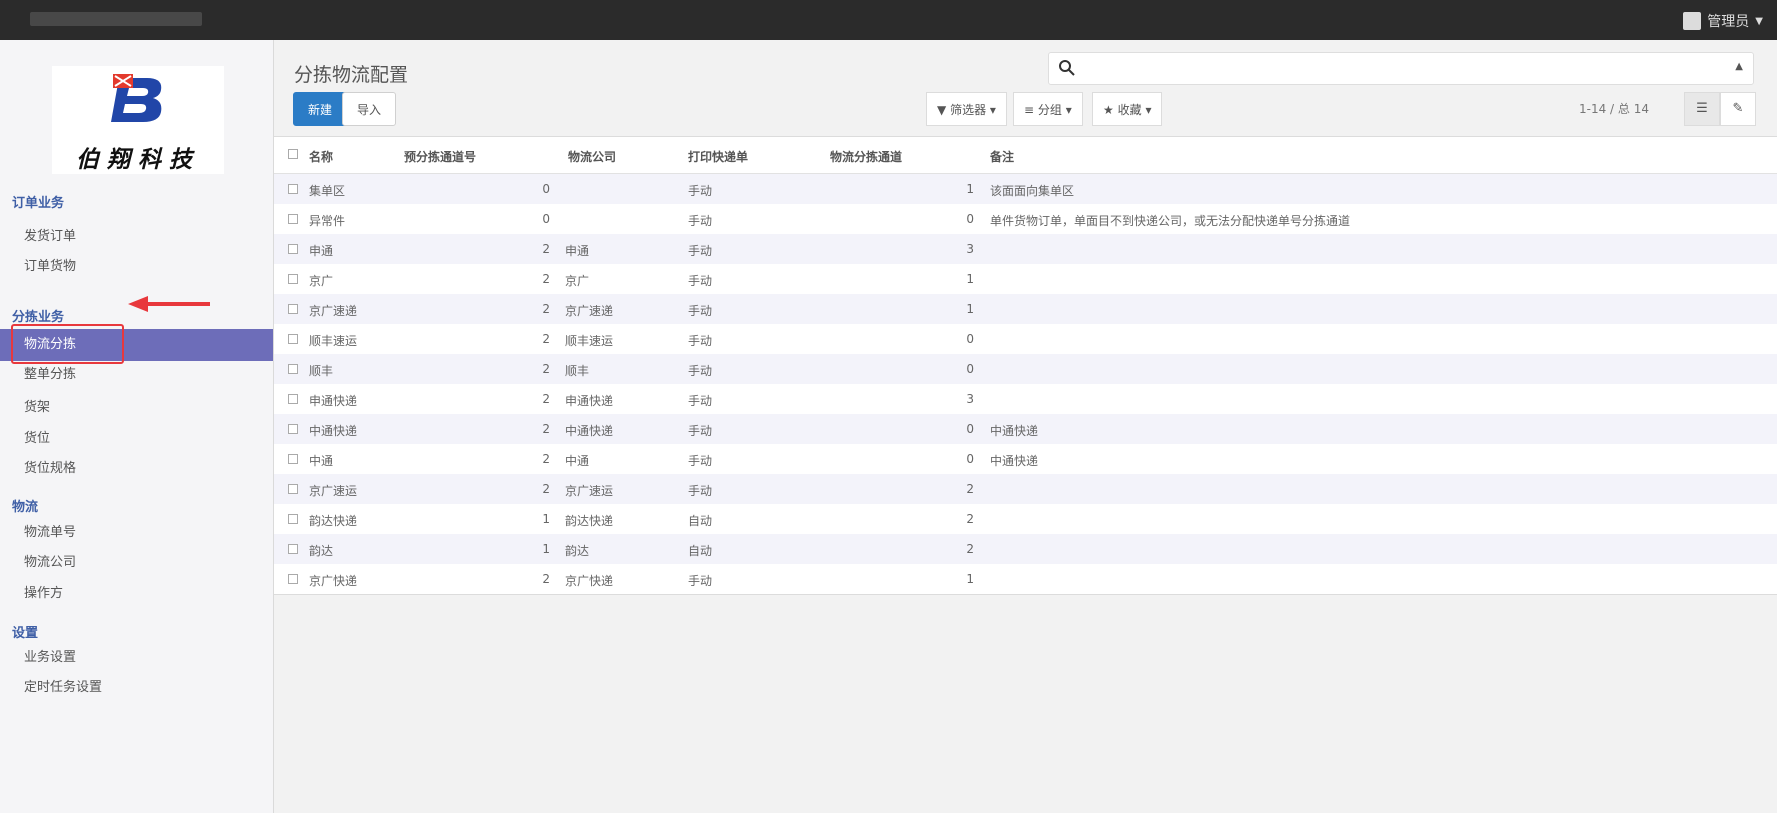 Image resolution: width=1777 pixels, height=813 pixels. What do you see at coordinates (970, 189) in the screenshot?
I see `cell-sorting-channel: 1` at bounding box center [970, 189].